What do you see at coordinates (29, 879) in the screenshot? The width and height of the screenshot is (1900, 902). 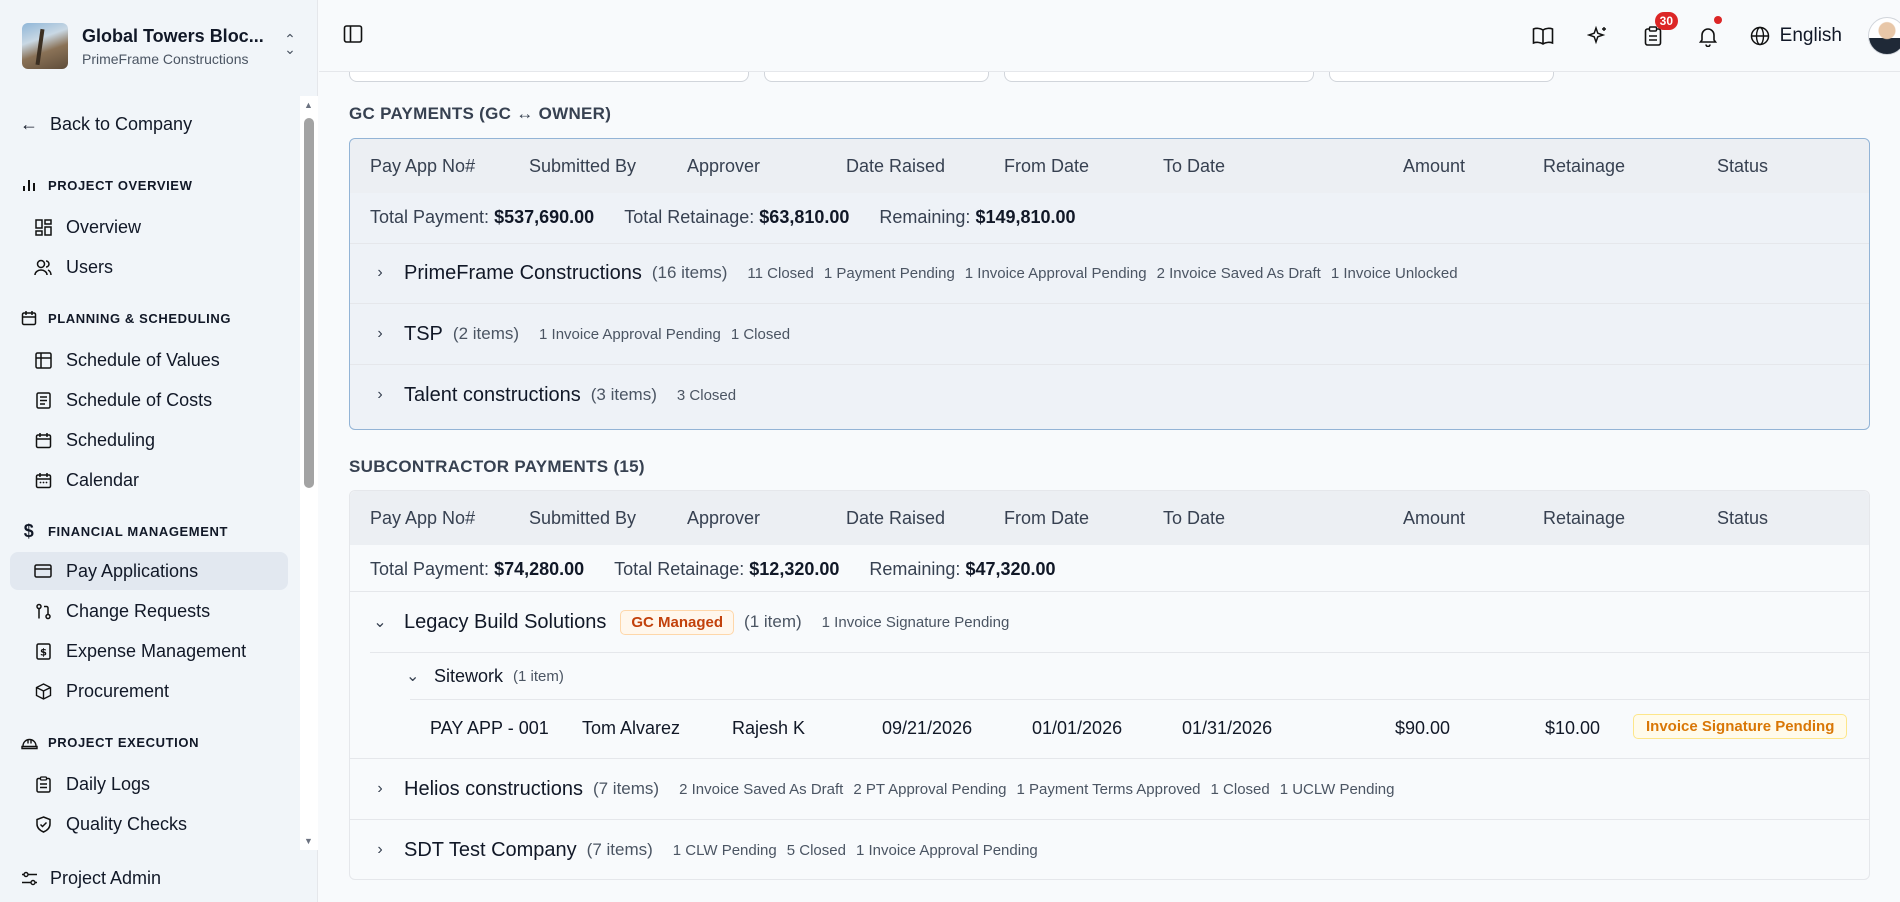 I see `sliders-icon` at bounding box center [29, 879].